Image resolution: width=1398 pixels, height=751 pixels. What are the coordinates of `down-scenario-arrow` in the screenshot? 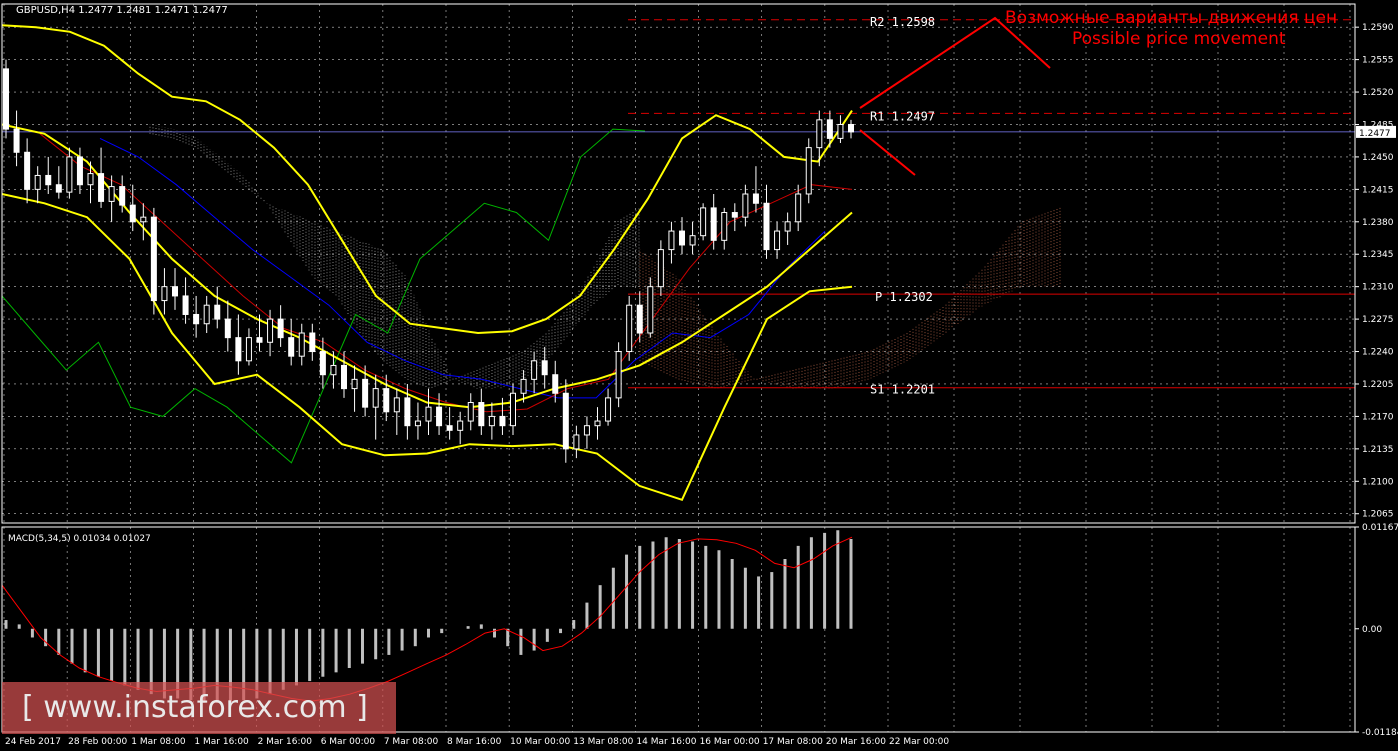 It's located at (887, 152).